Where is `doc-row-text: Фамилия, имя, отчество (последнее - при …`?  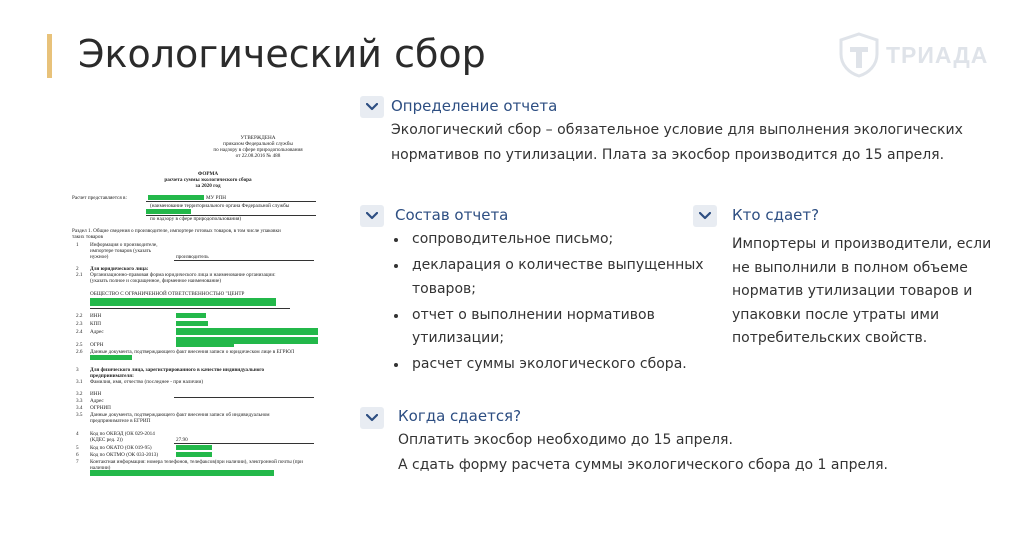 doc-row-text: Фамилия, имя, отчество (последнее - при … is located at coordinates (147, 382).